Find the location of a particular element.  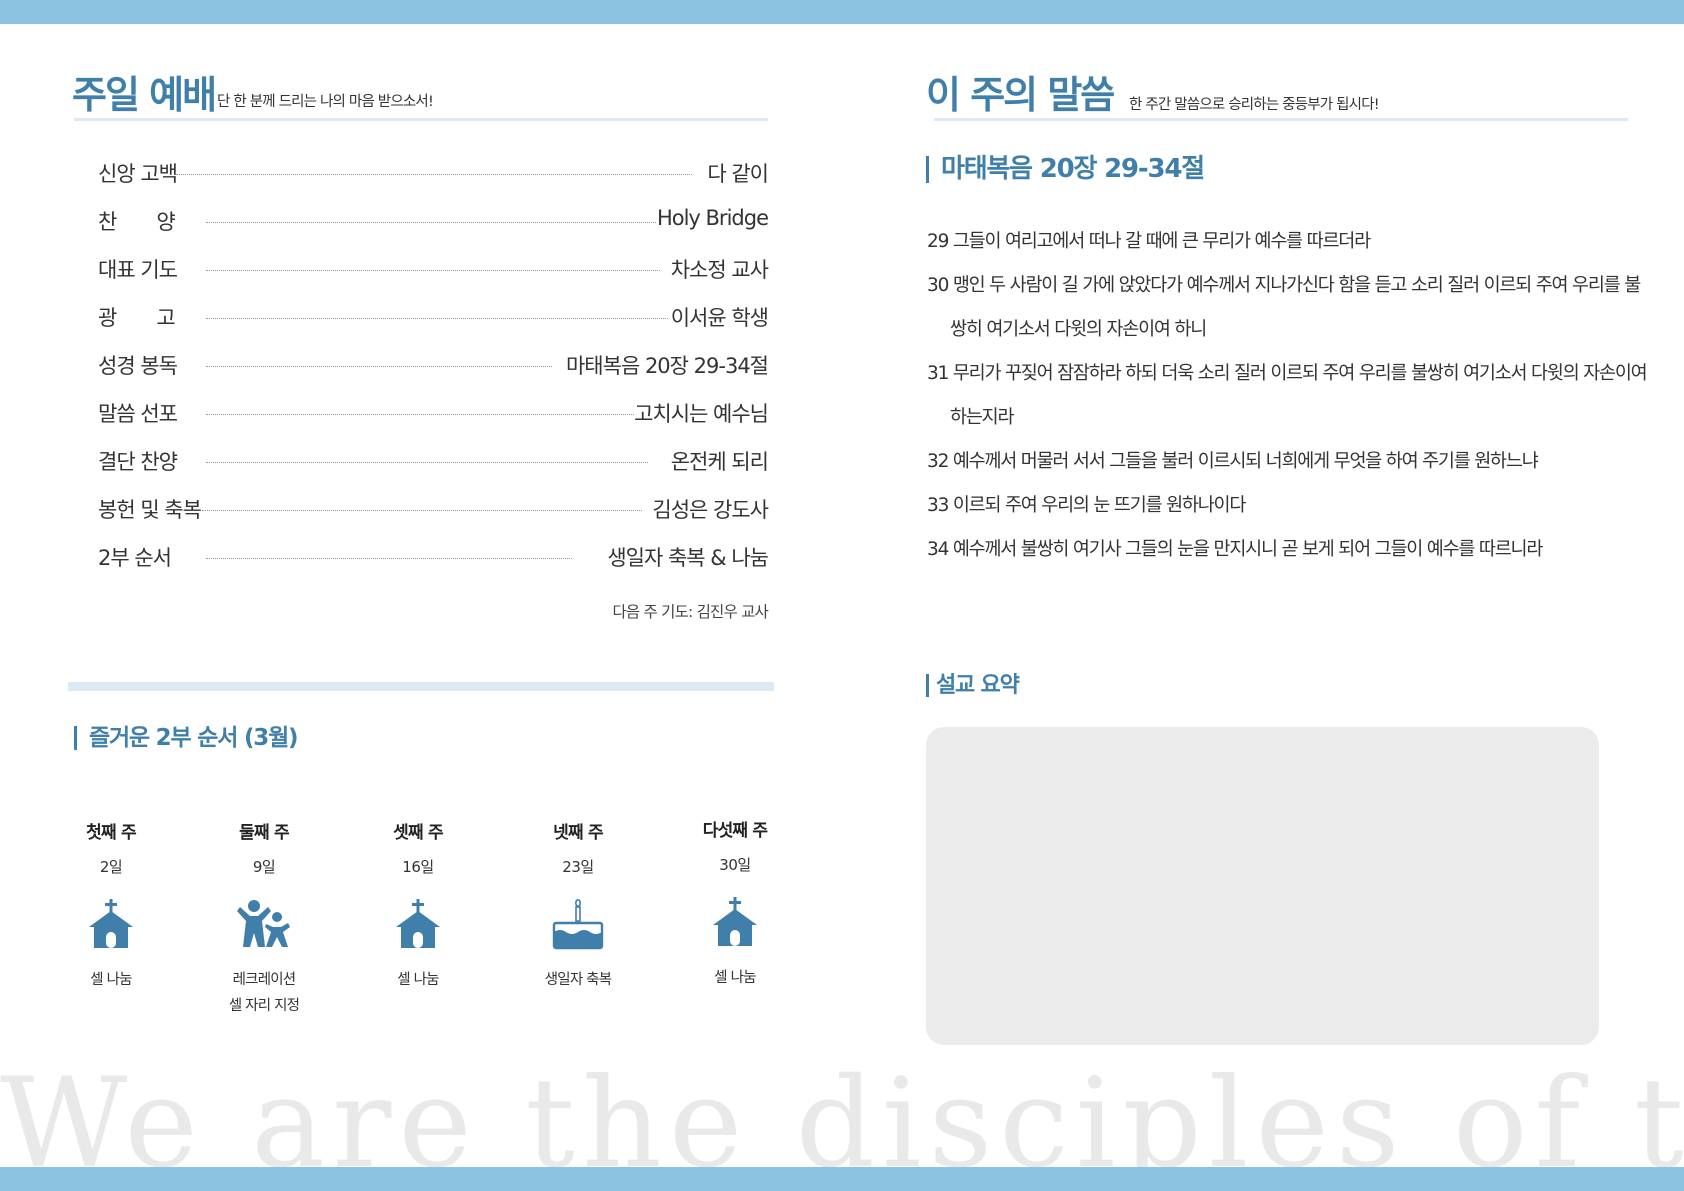

week-name: 다섯째 주 is located at coordinates (735, 831).